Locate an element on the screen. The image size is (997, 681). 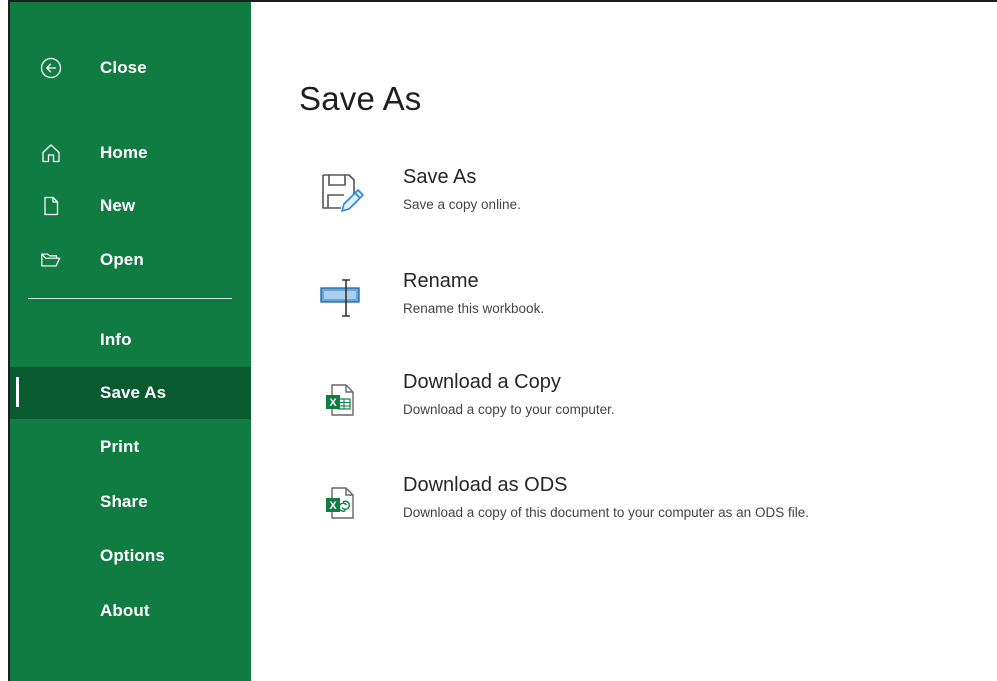
option-description: Rename this workbook. is located at coordinates (474, 308).